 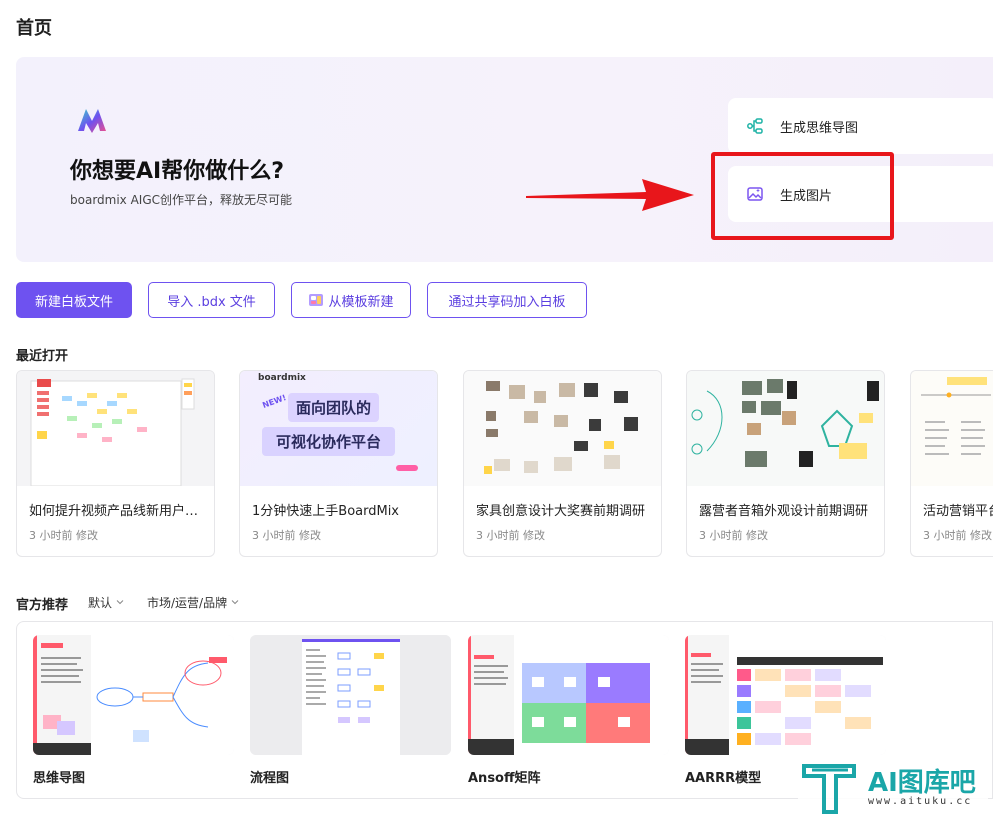 I want to click on recent-file-name: 露营者音箱外观设计前期调研, so click(x=784, y=511).